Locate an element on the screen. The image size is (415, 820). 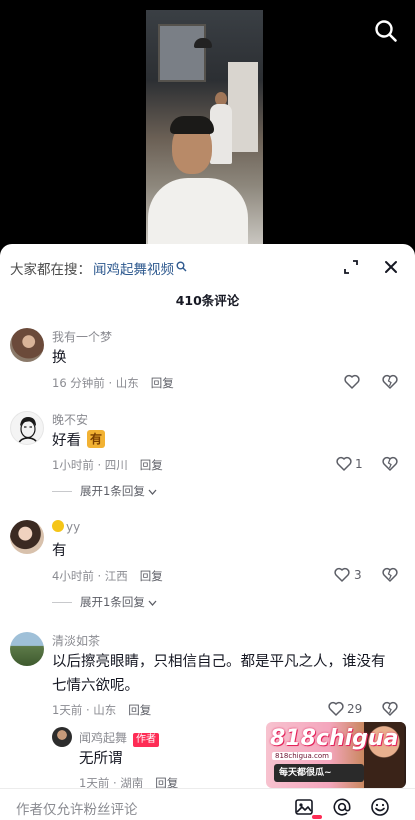
comment-text: 换 is located at coordinates (59, 358).